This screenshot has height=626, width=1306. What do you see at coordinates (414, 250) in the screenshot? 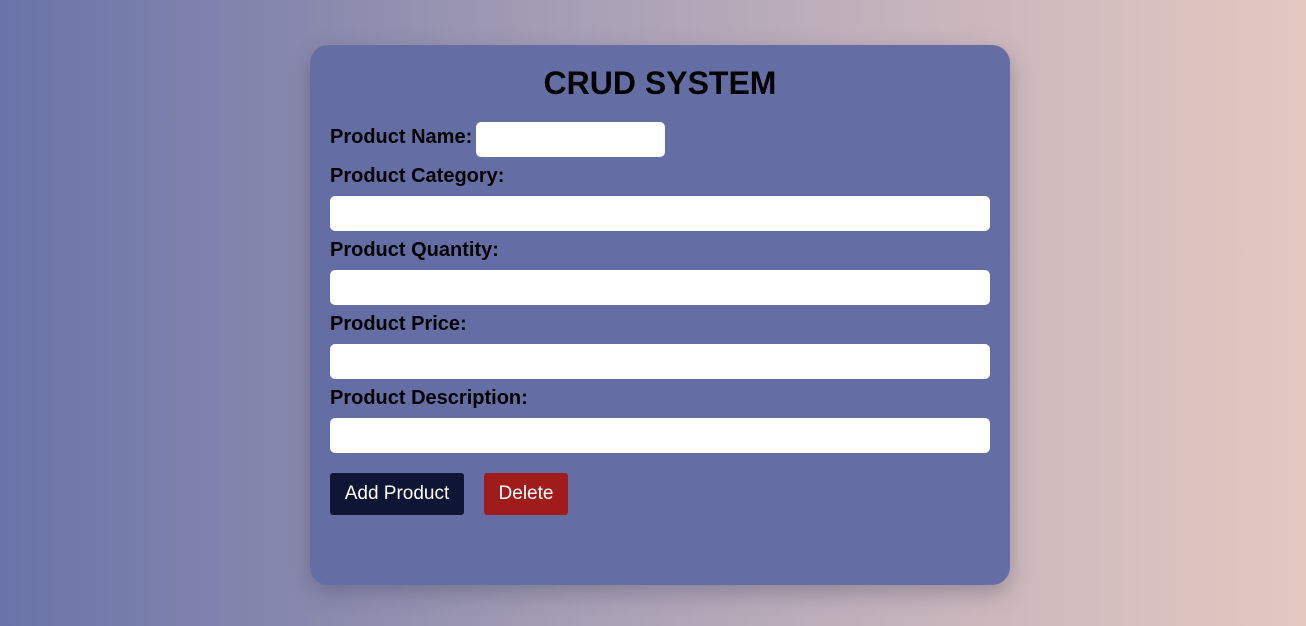
I see `product-quantity-label: Product Quantity:` at bounding box center [414, 250].